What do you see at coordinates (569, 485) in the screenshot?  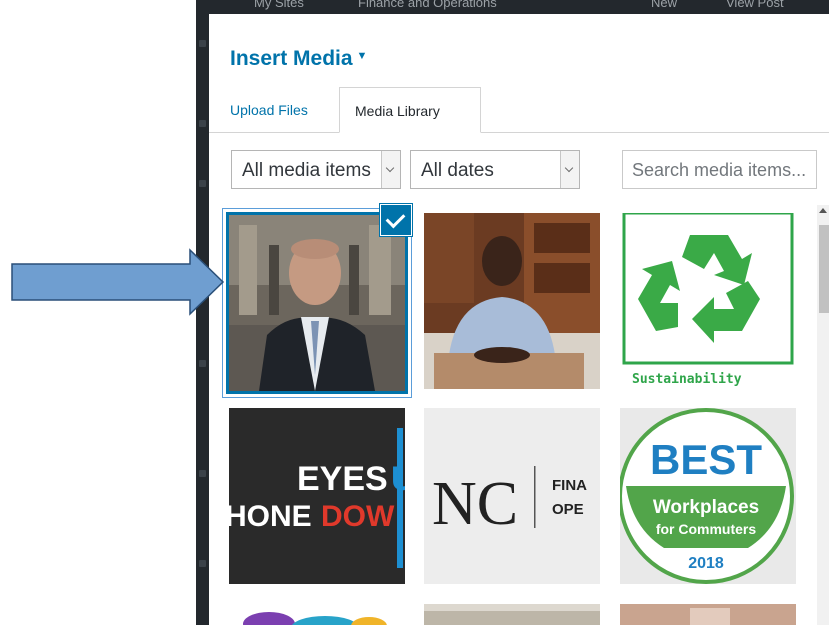 I see `nc-side-text-1: FINA` at bounding box center [569, 485].